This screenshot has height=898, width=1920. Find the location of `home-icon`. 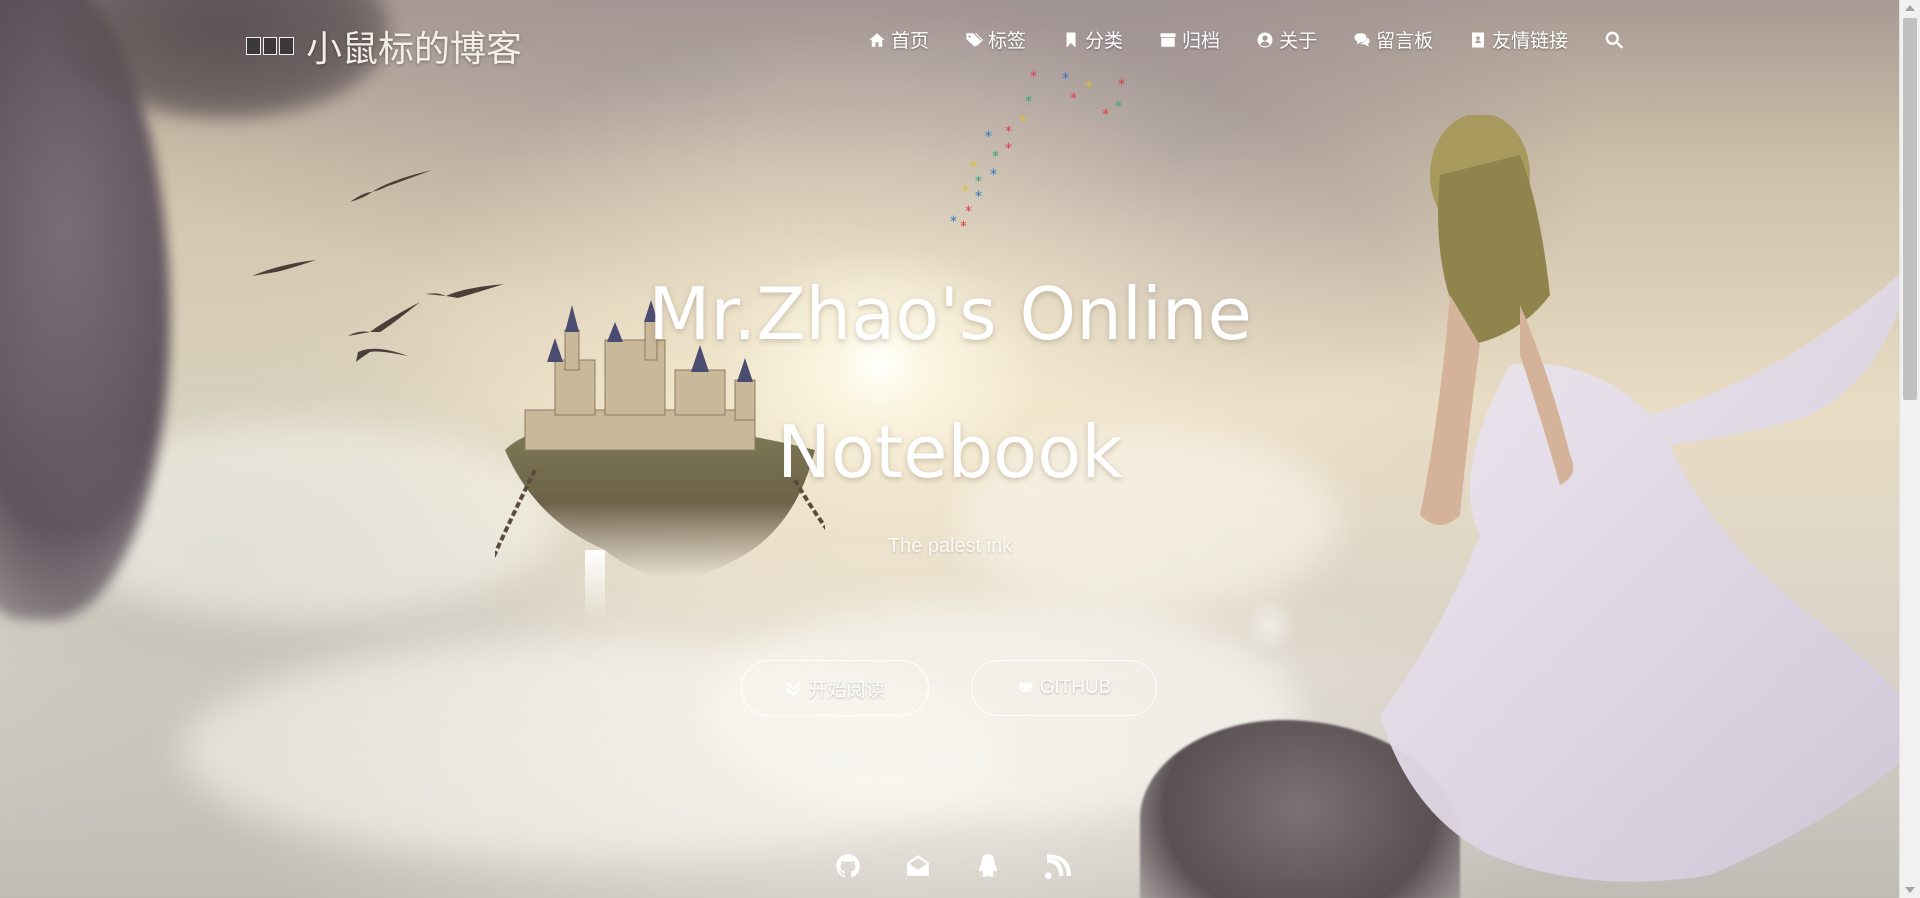

home-icon is located at coordinates (877, 39).